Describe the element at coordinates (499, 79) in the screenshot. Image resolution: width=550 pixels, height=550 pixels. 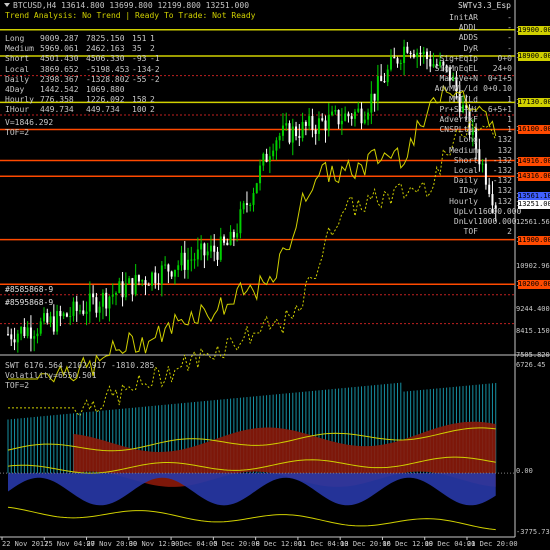
I see `stat-right-value: 0+1+5` at that location.